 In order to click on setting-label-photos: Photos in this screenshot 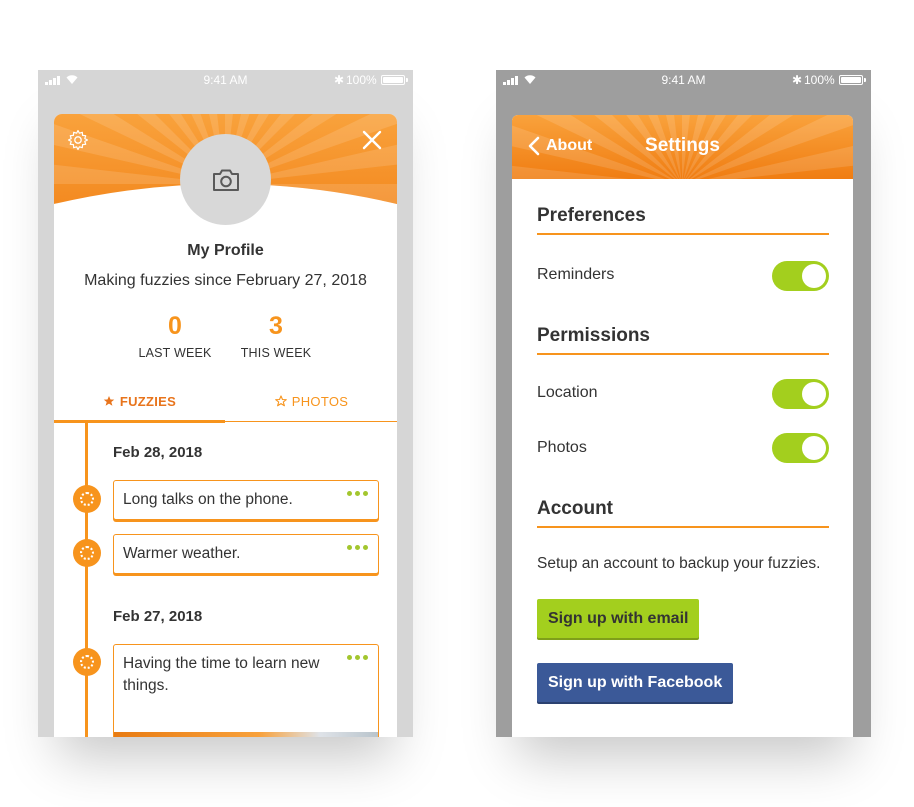, I will do `click(562, 447)`.